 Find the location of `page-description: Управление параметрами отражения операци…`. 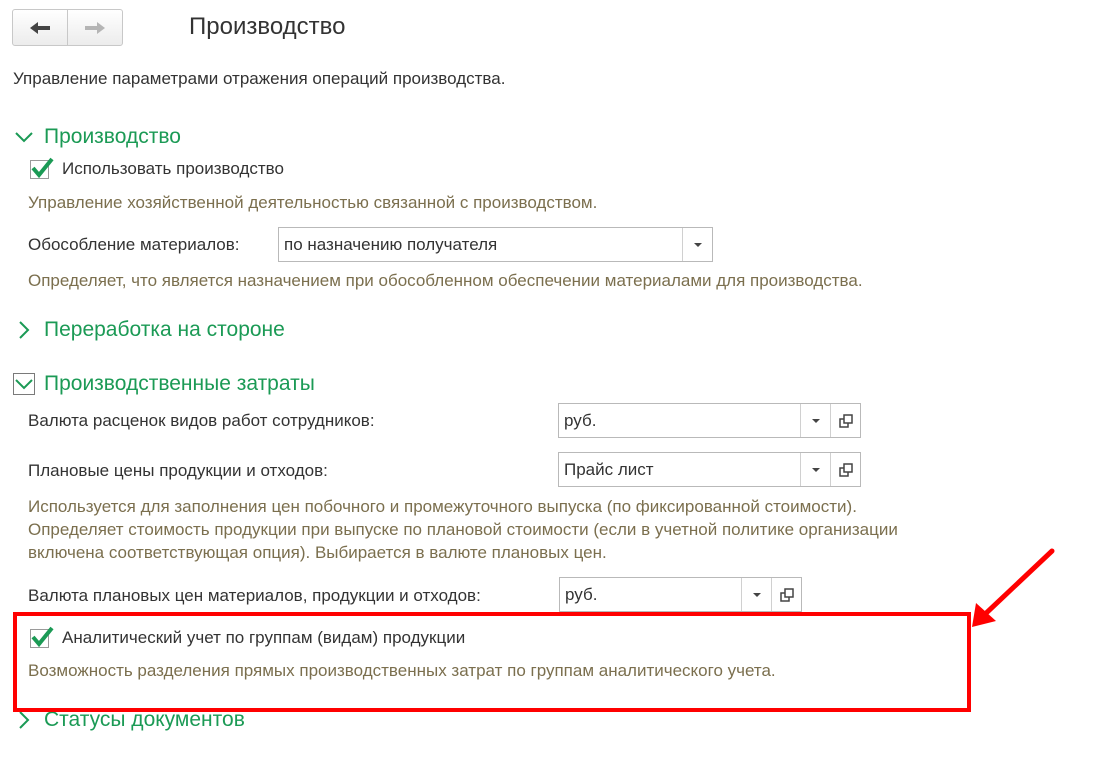

page-description: Управление параметрами отражения операци… is located at coordinates (259, 78).